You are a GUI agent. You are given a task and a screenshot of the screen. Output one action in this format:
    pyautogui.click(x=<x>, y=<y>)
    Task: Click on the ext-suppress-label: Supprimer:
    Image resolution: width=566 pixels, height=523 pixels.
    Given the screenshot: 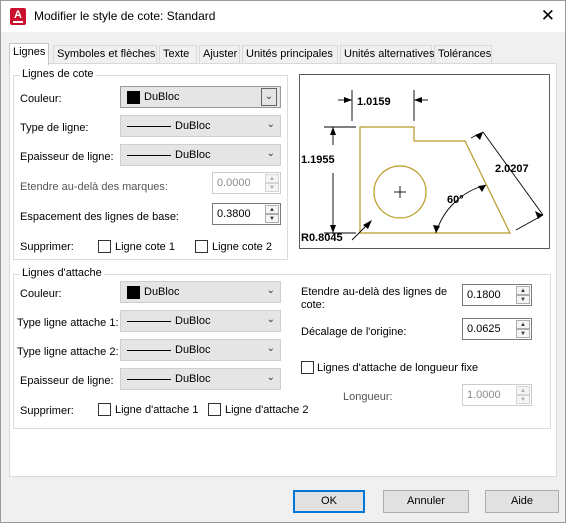 What is the action you would take?
    pyautogui.click(x=47, y=411)
    